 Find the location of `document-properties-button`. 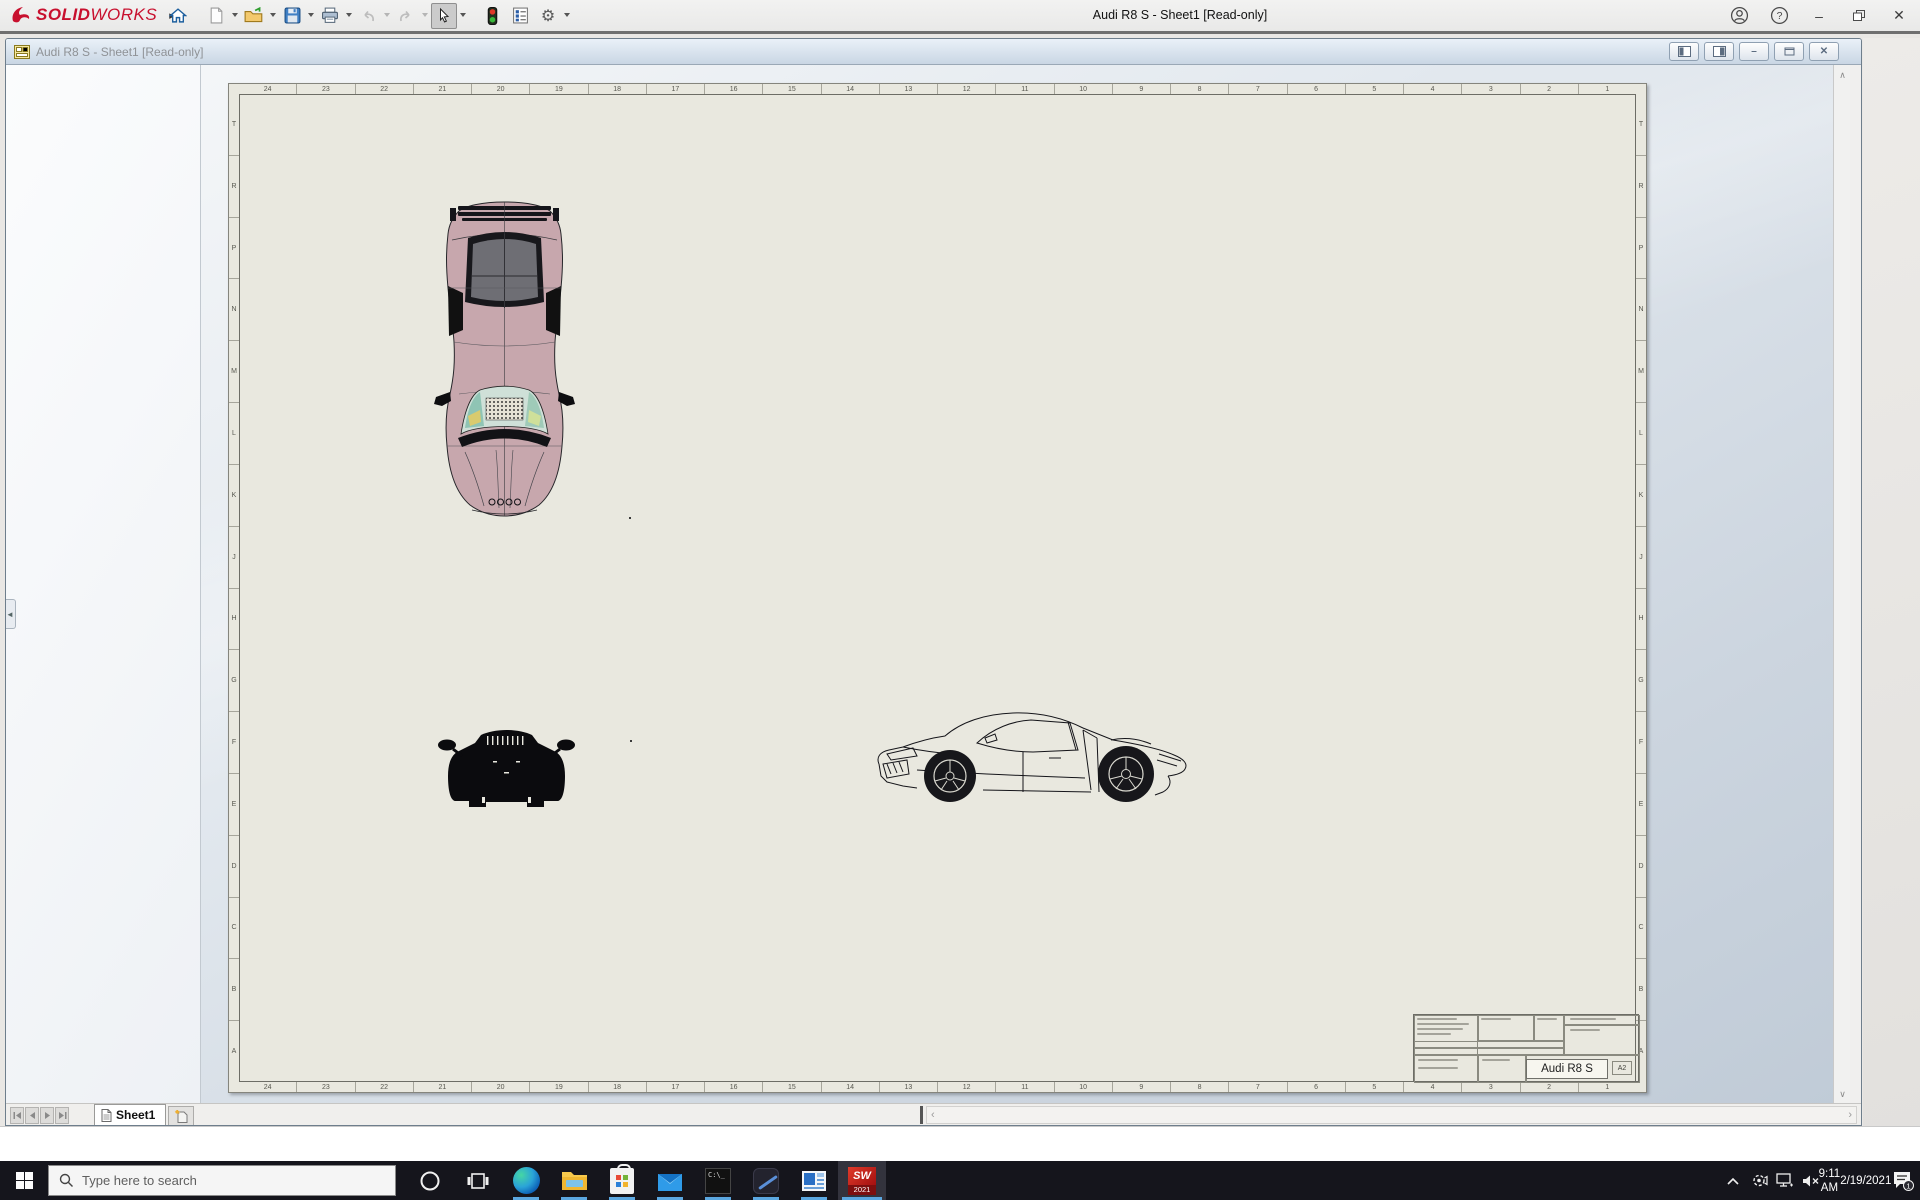

document-properties-button is located at coordinates (520, 16).